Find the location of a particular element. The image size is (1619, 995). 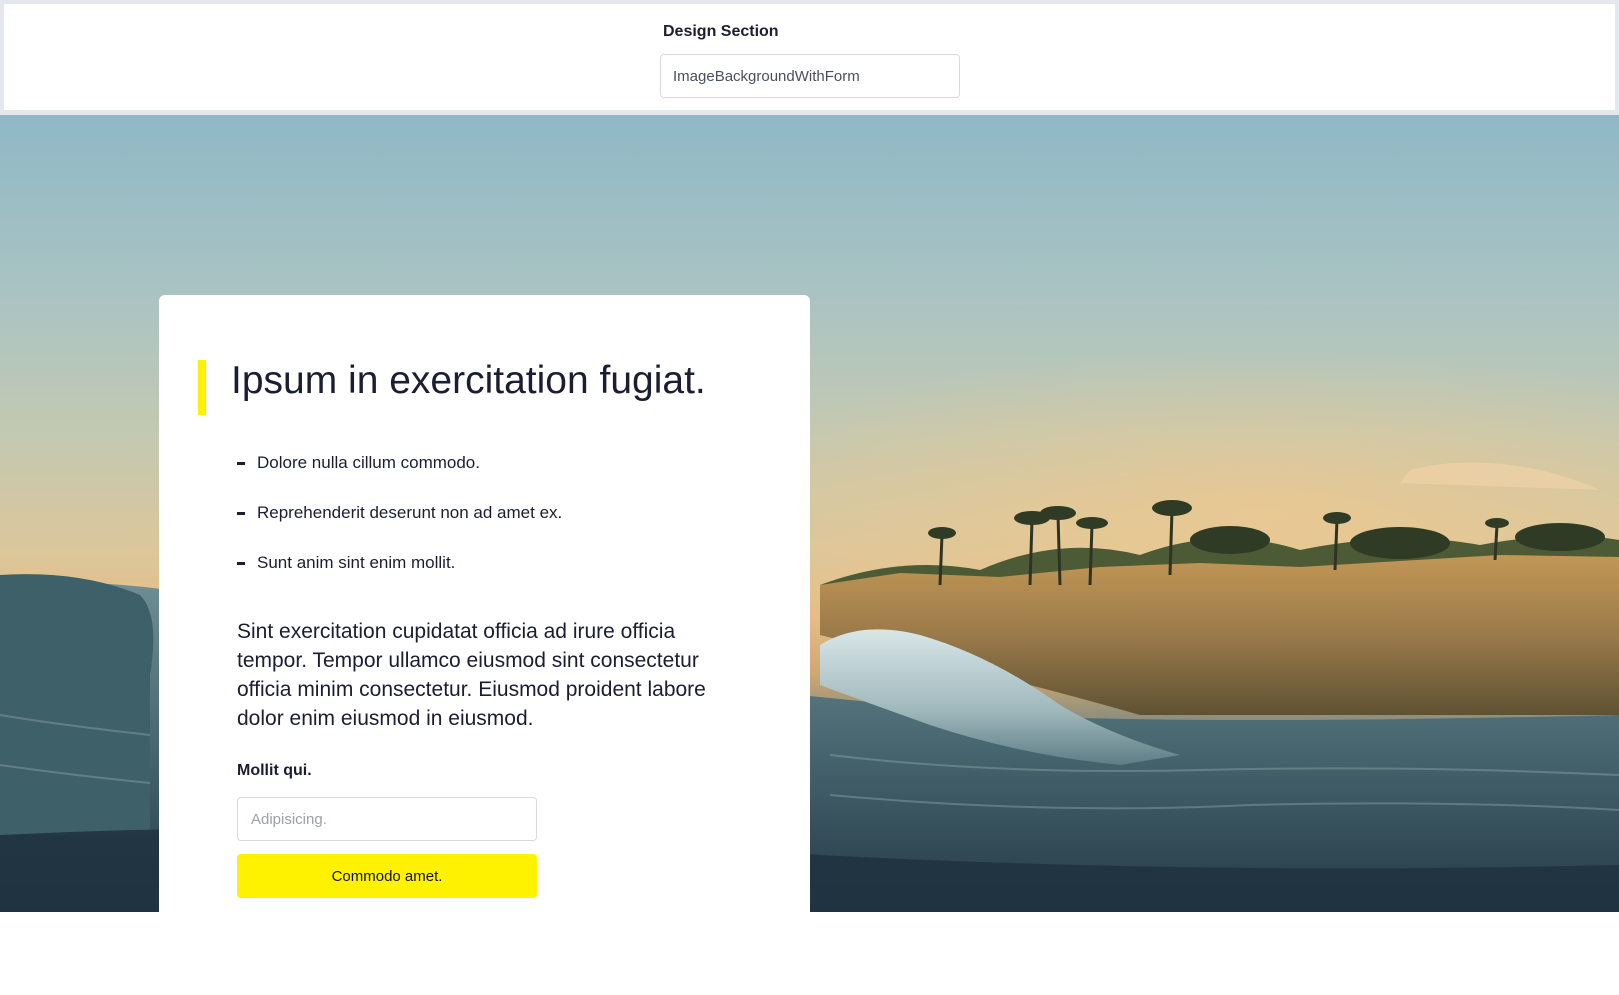

form-field-label: Mollit qui. is located at coordinates (274, 770).